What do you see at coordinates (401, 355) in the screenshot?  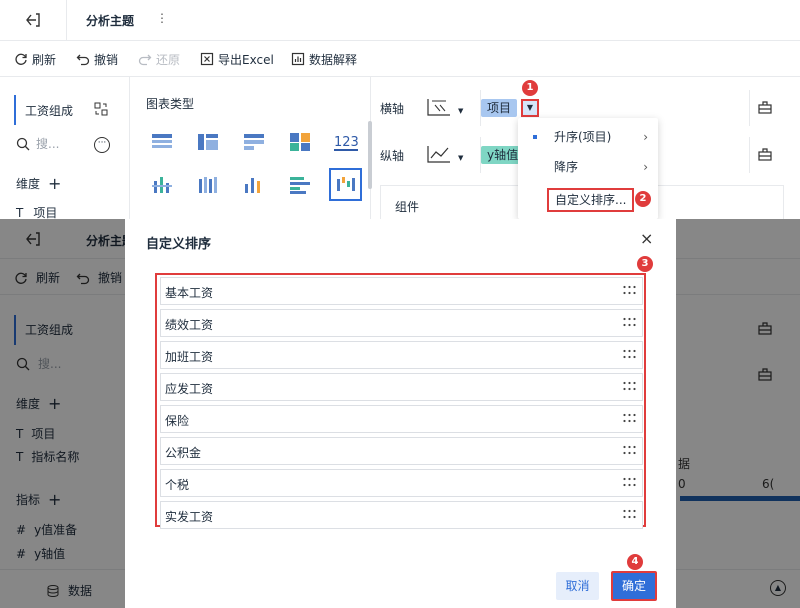 I see `sort-item: 加班工资` at bounding box center [401, 355].